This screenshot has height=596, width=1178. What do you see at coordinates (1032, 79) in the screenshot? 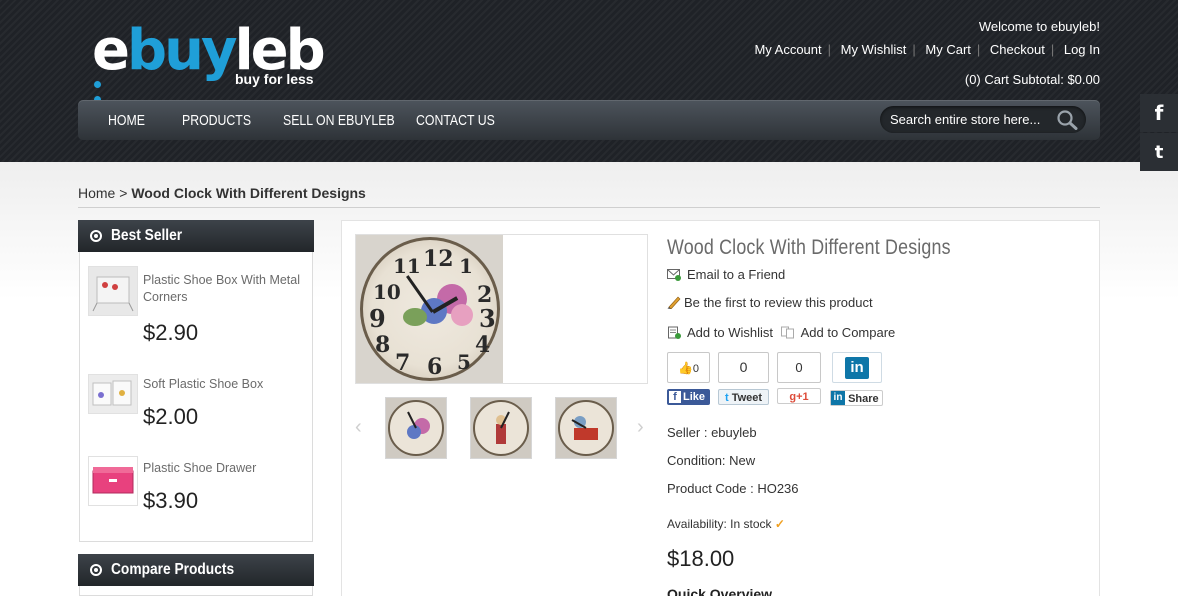
I see `cart-subtotal: (0) Cart Subtotal: $0.00` at bounding box center [1032, 79].